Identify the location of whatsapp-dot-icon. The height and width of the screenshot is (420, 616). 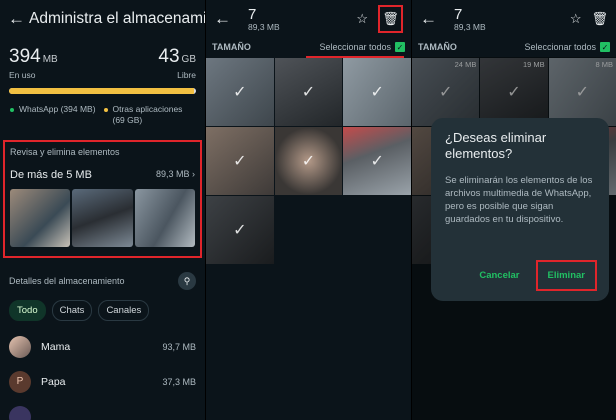
(12, 110).